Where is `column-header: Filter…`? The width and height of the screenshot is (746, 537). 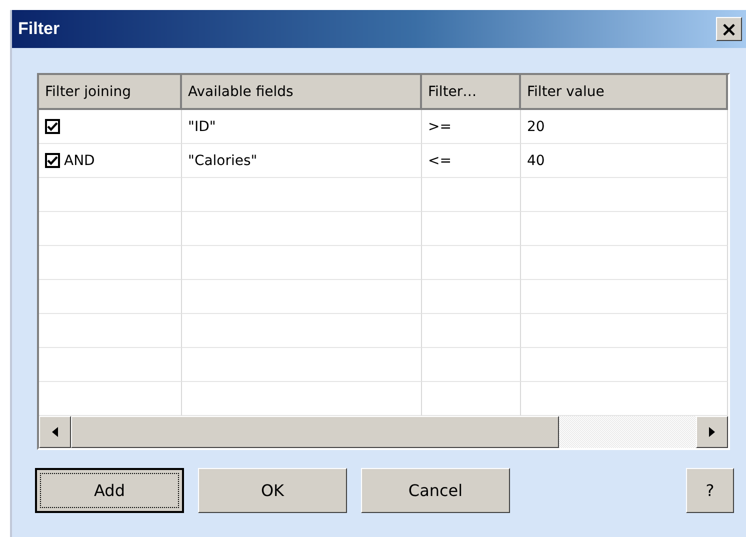 column-header: Filter… is located at coordinates (471, 92).